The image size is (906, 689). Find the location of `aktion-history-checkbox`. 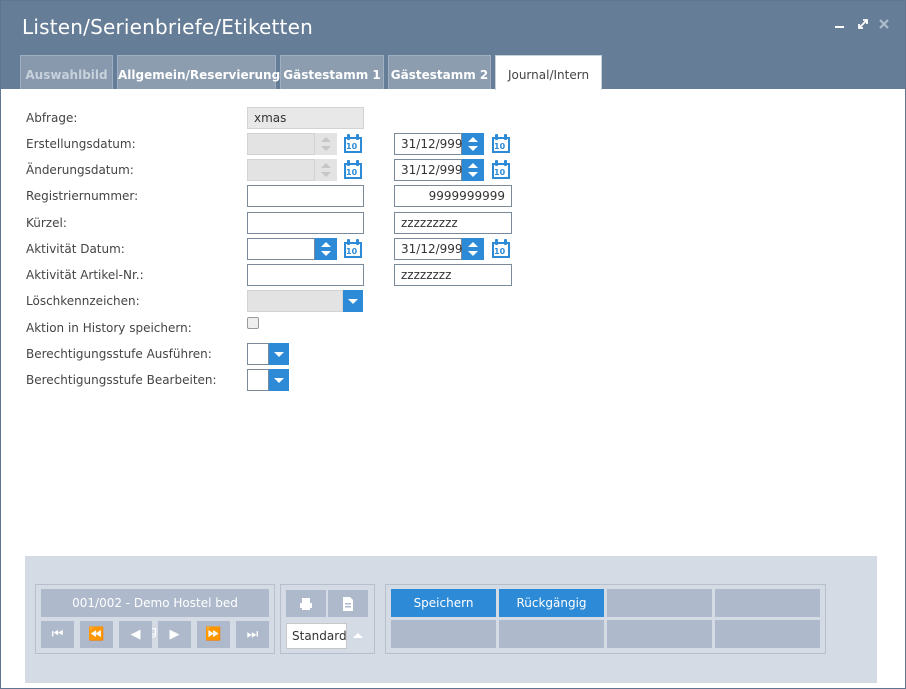

aktion-history-checkbox is located at coordinates (253, 323).